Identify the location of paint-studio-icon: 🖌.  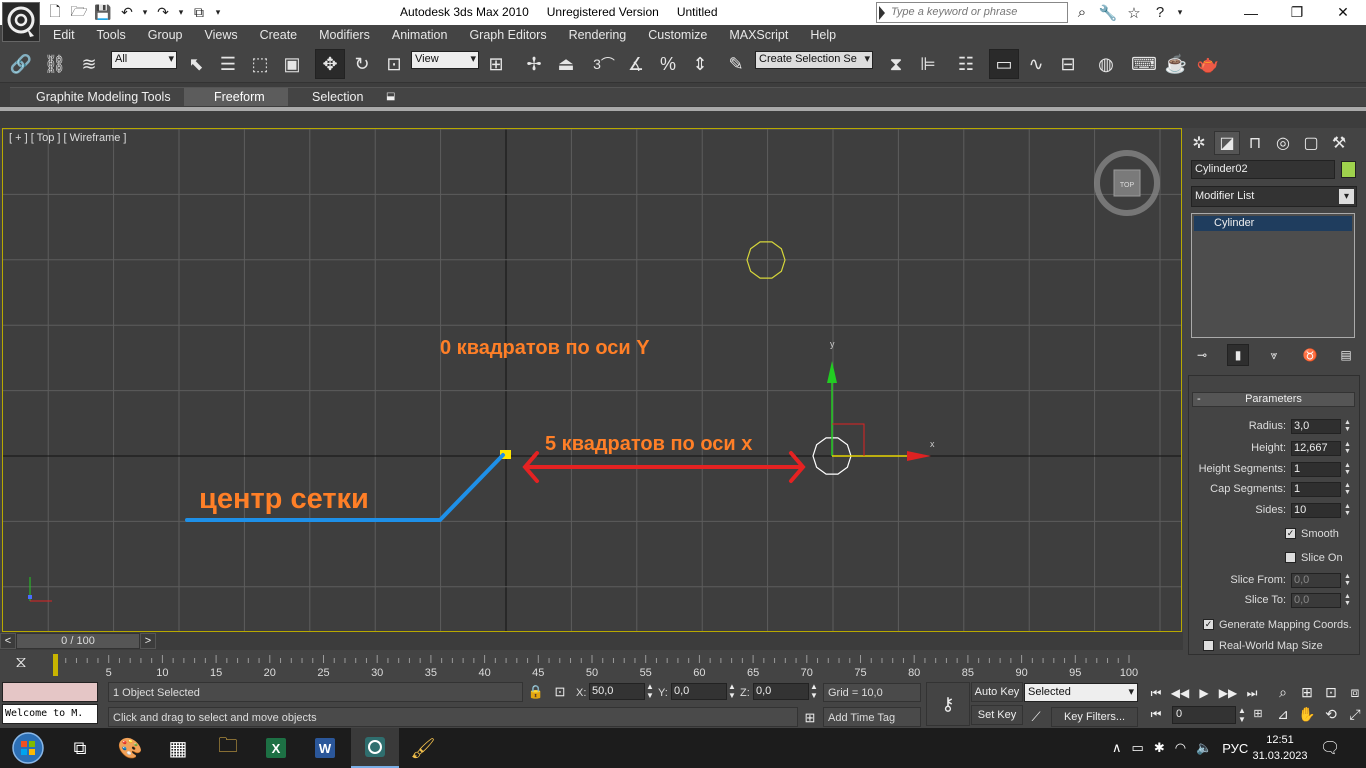
(423, 748).